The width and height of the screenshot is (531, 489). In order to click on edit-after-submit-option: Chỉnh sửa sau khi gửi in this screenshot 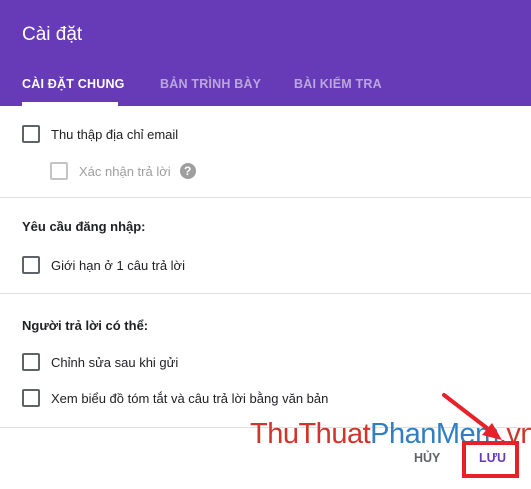, I will do `click(100, 362)`.